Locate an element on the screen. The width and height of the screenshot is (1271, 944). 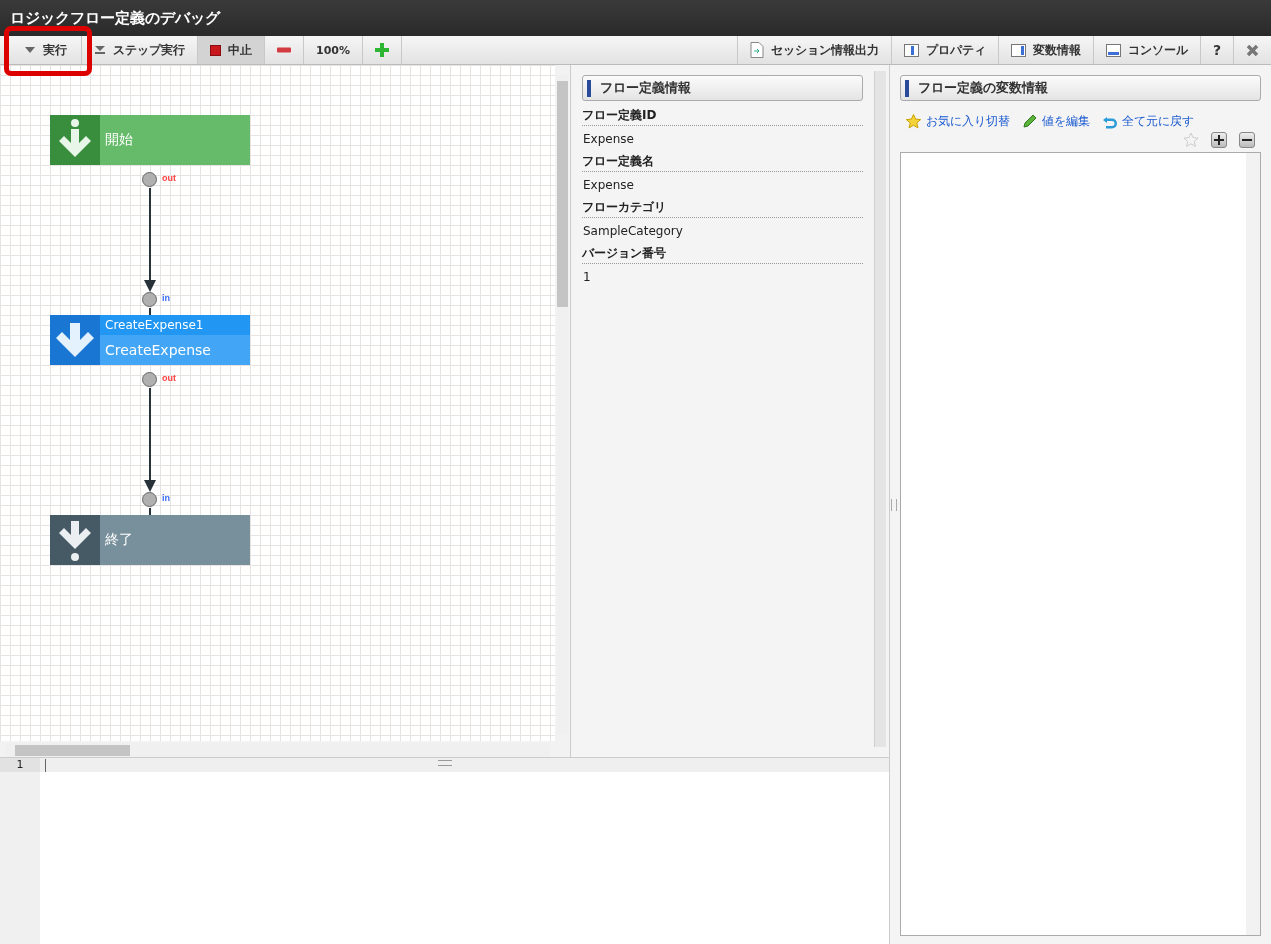
action-link: 値を編集 is located at coordinates (1056, 121).